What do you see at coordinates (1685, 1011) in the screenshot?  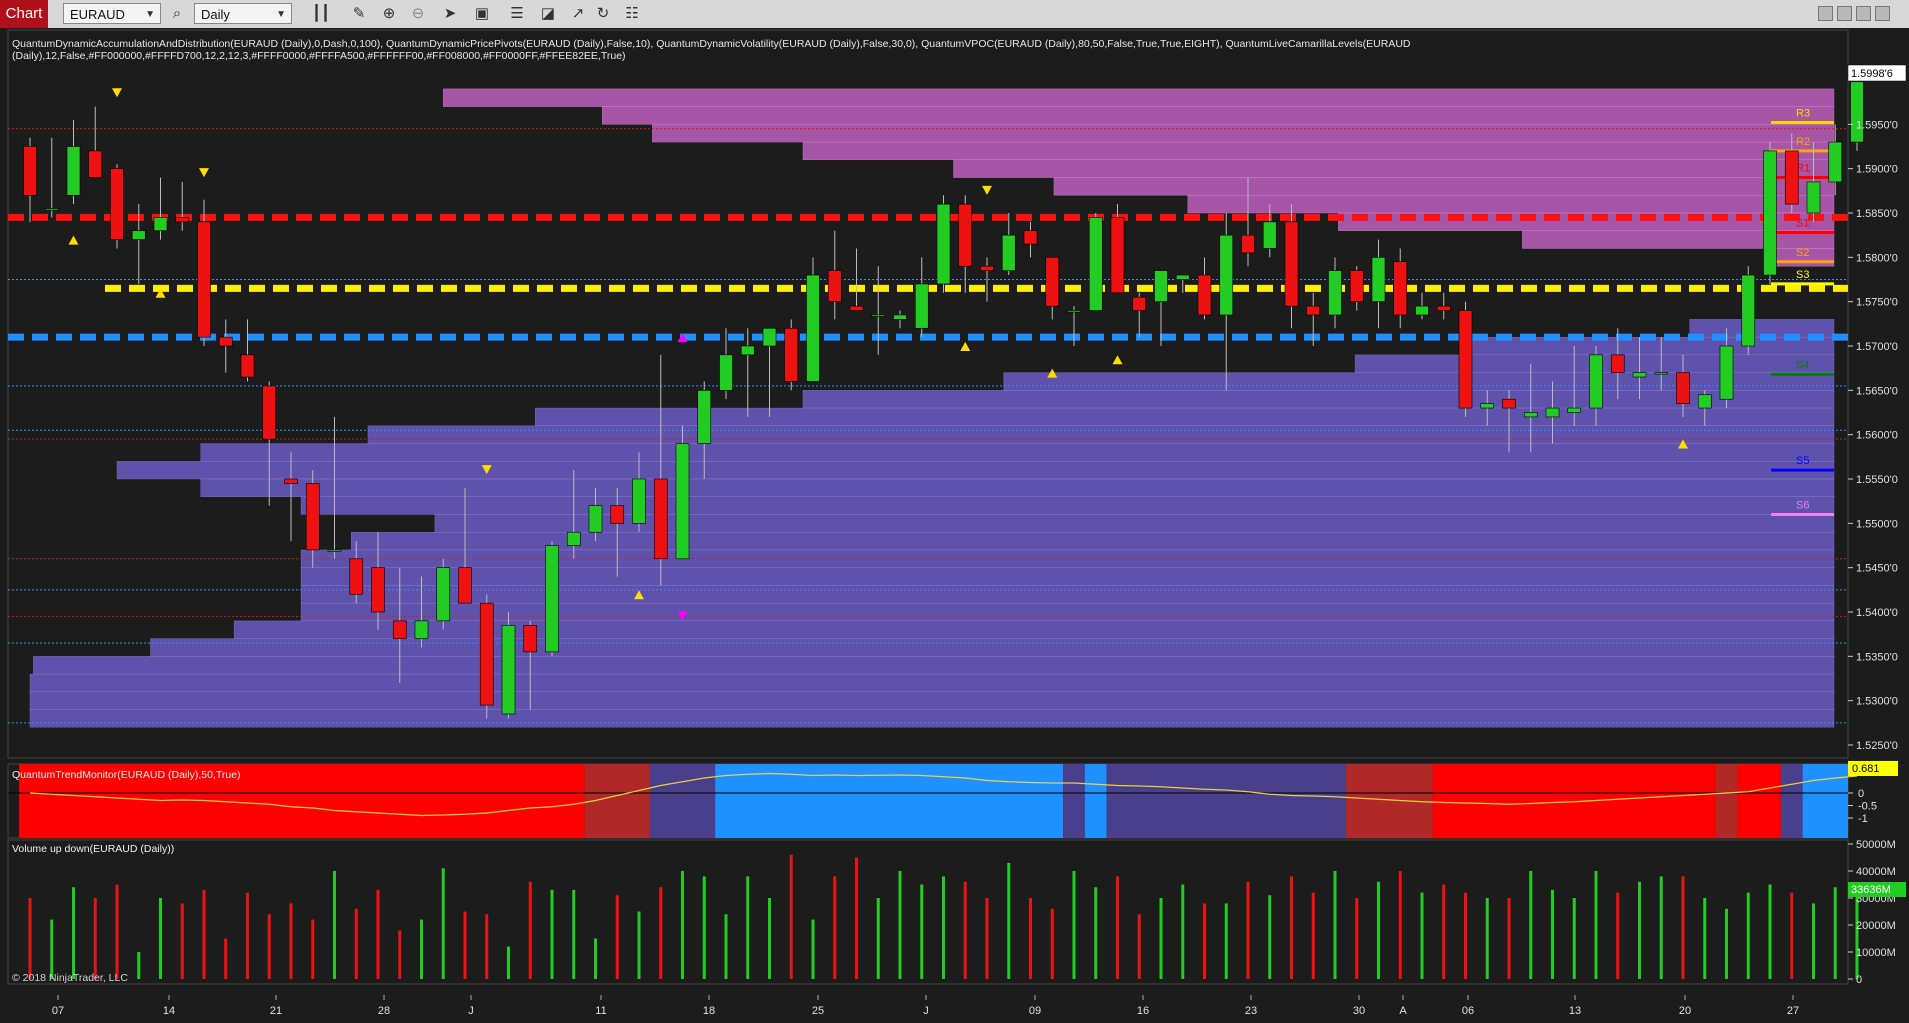 I see `time-tick-label: 20` at bounding box center [1685, 1011].